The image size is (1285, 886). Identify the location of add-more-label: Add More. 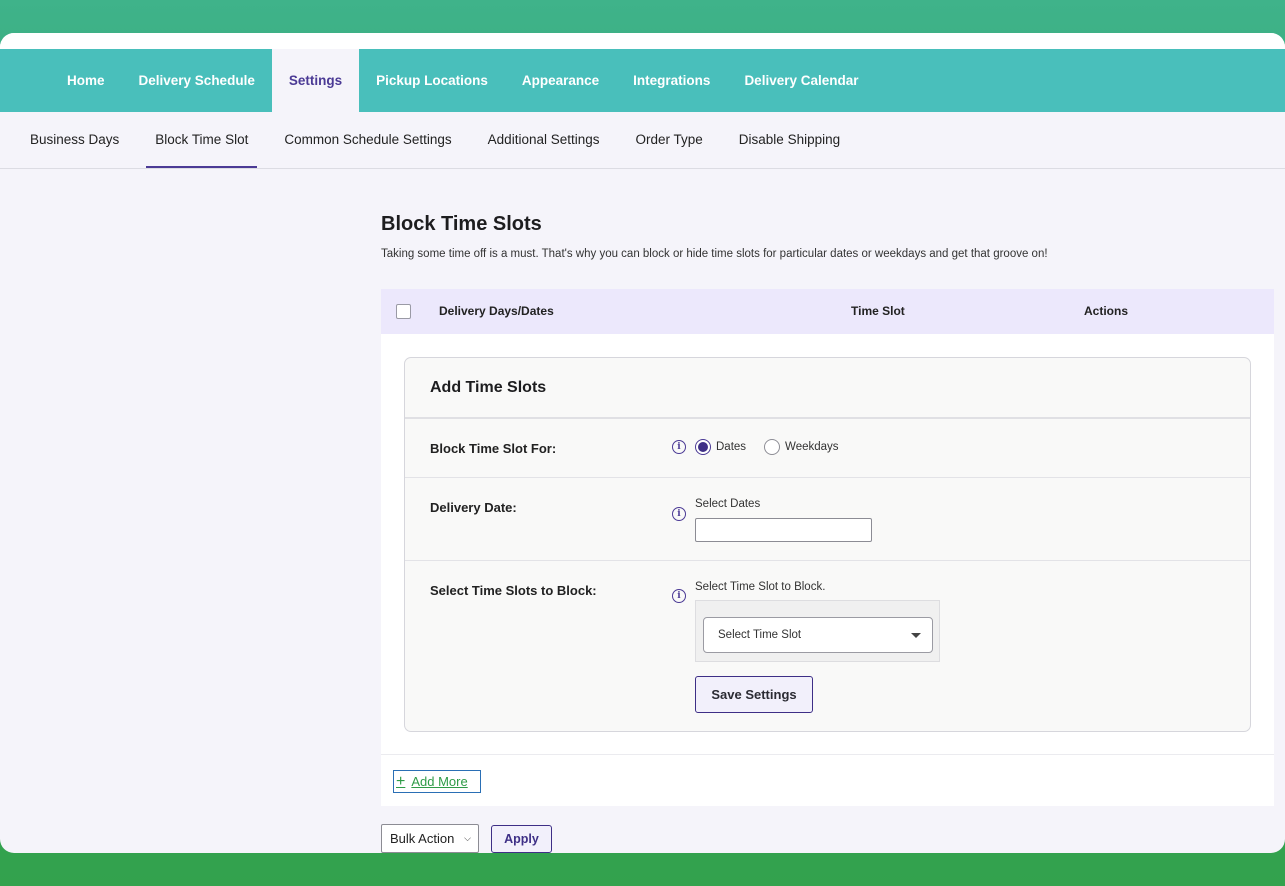
(439, 781).